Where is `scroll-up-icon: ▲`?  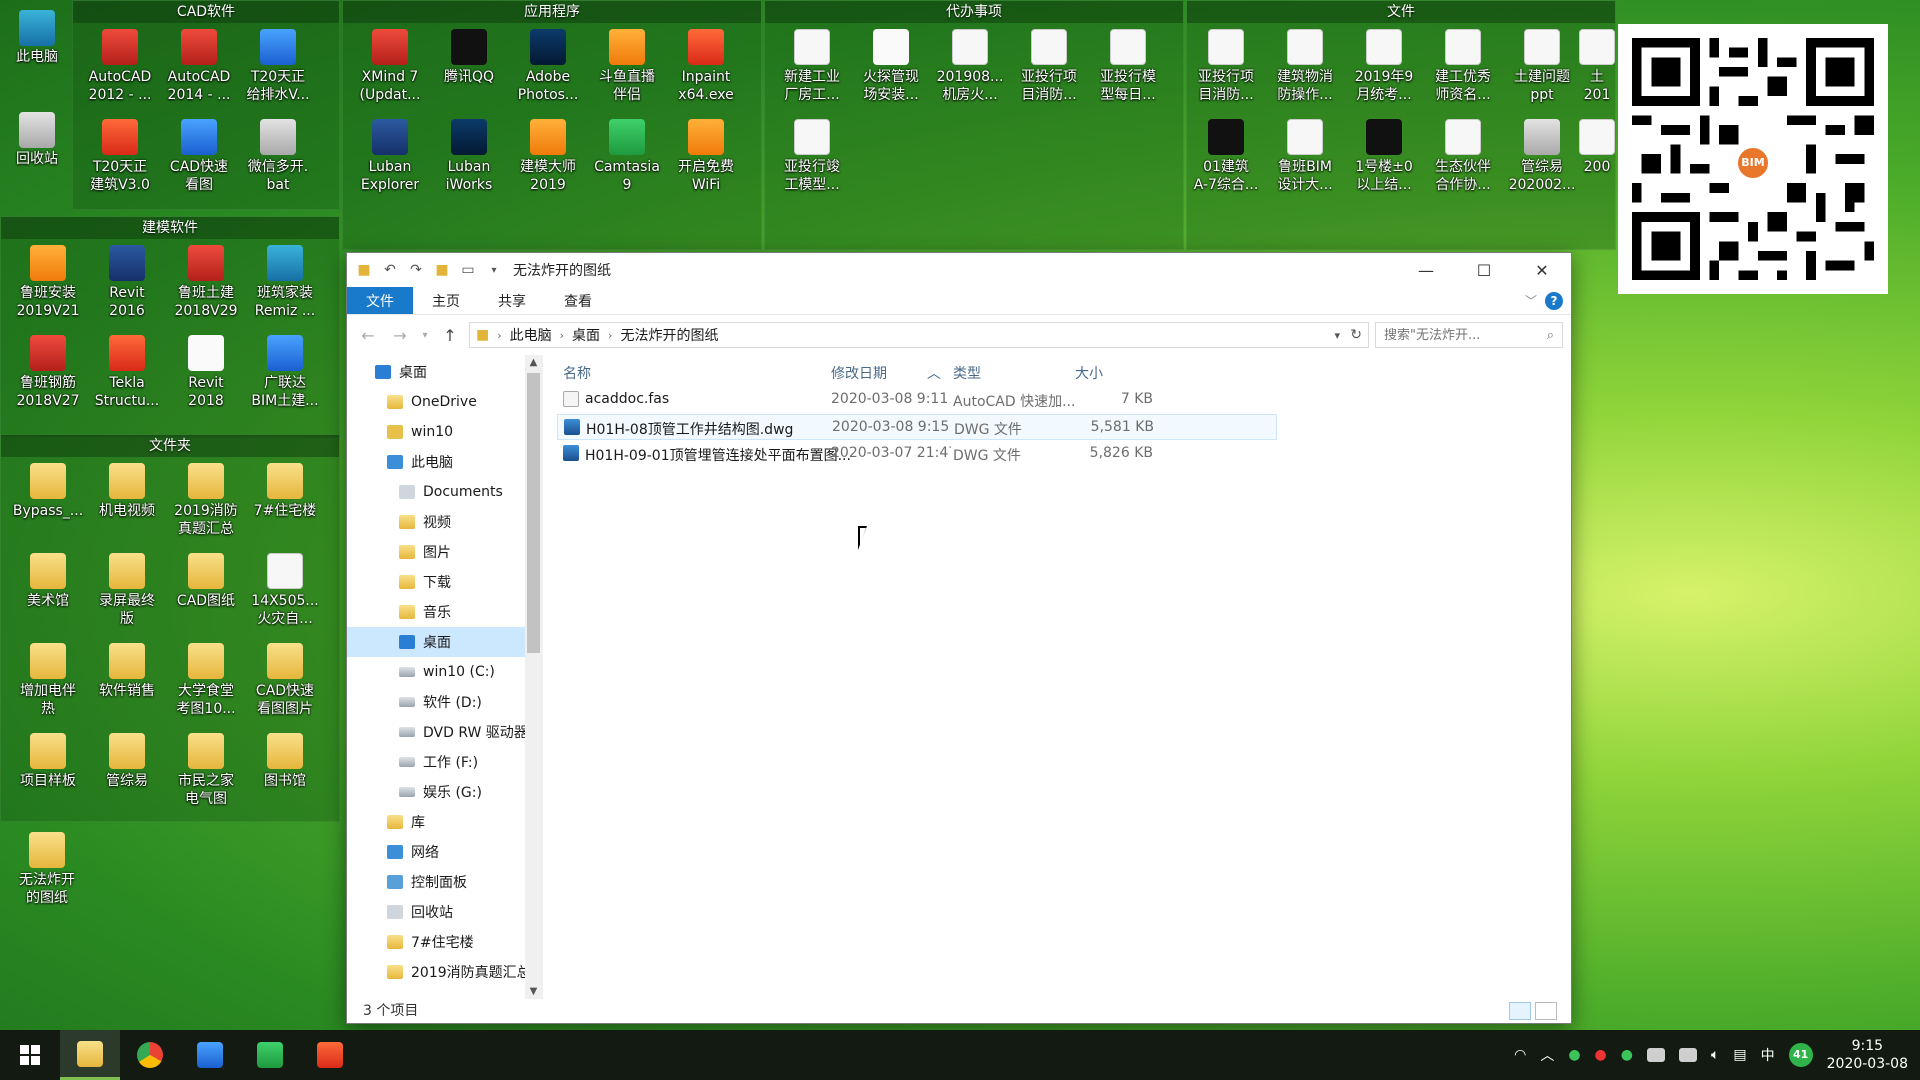
scroll-up-icon: ▲ is located at coordinates (533, 362).